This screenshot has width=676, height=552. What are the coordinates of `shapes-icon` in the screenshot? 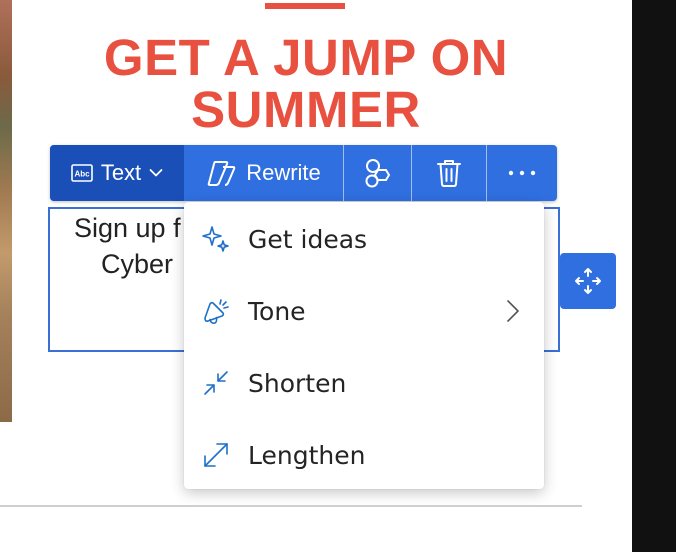 It's located at (377, 173).